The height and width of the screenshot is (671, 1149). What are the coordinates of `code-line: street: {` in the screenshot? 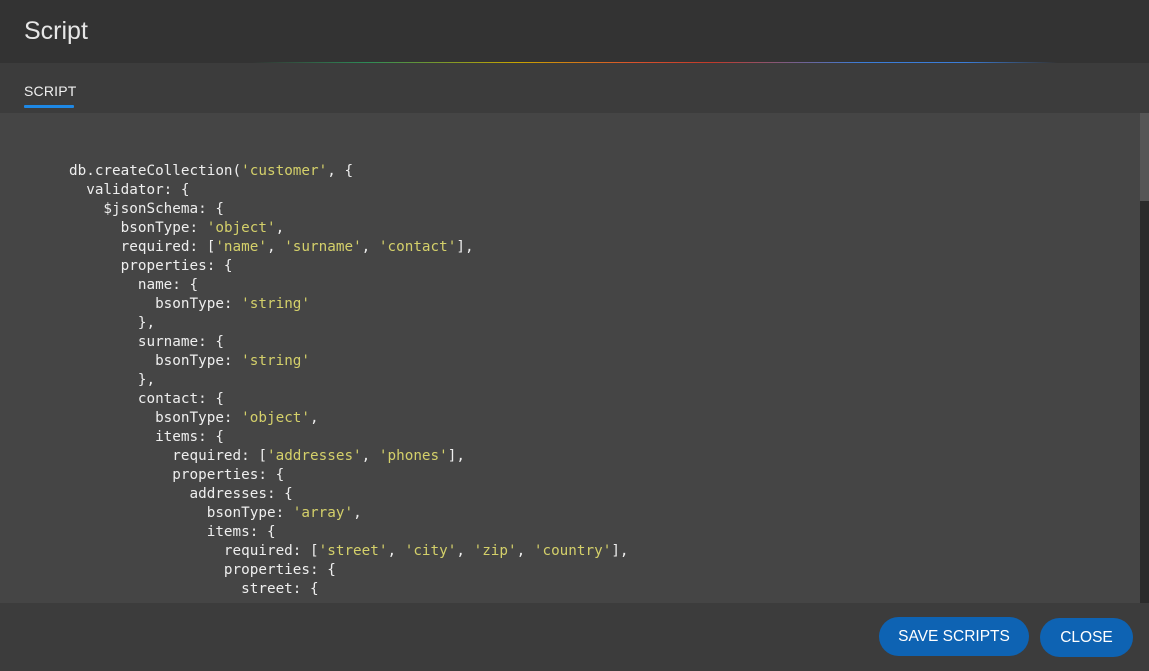 It's located at (349, 589).